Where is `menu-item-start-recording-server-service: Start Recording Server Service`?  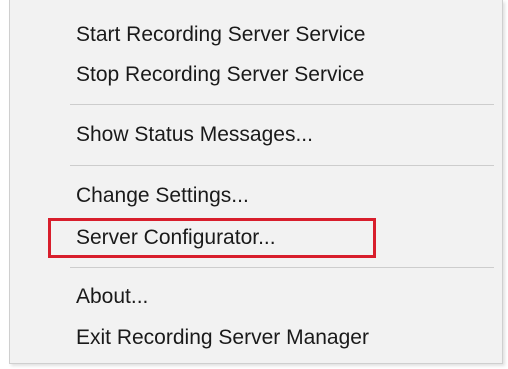 menu-item-start-recording-server-service: Start Recording Server Service is located at coordinates (256, 35).